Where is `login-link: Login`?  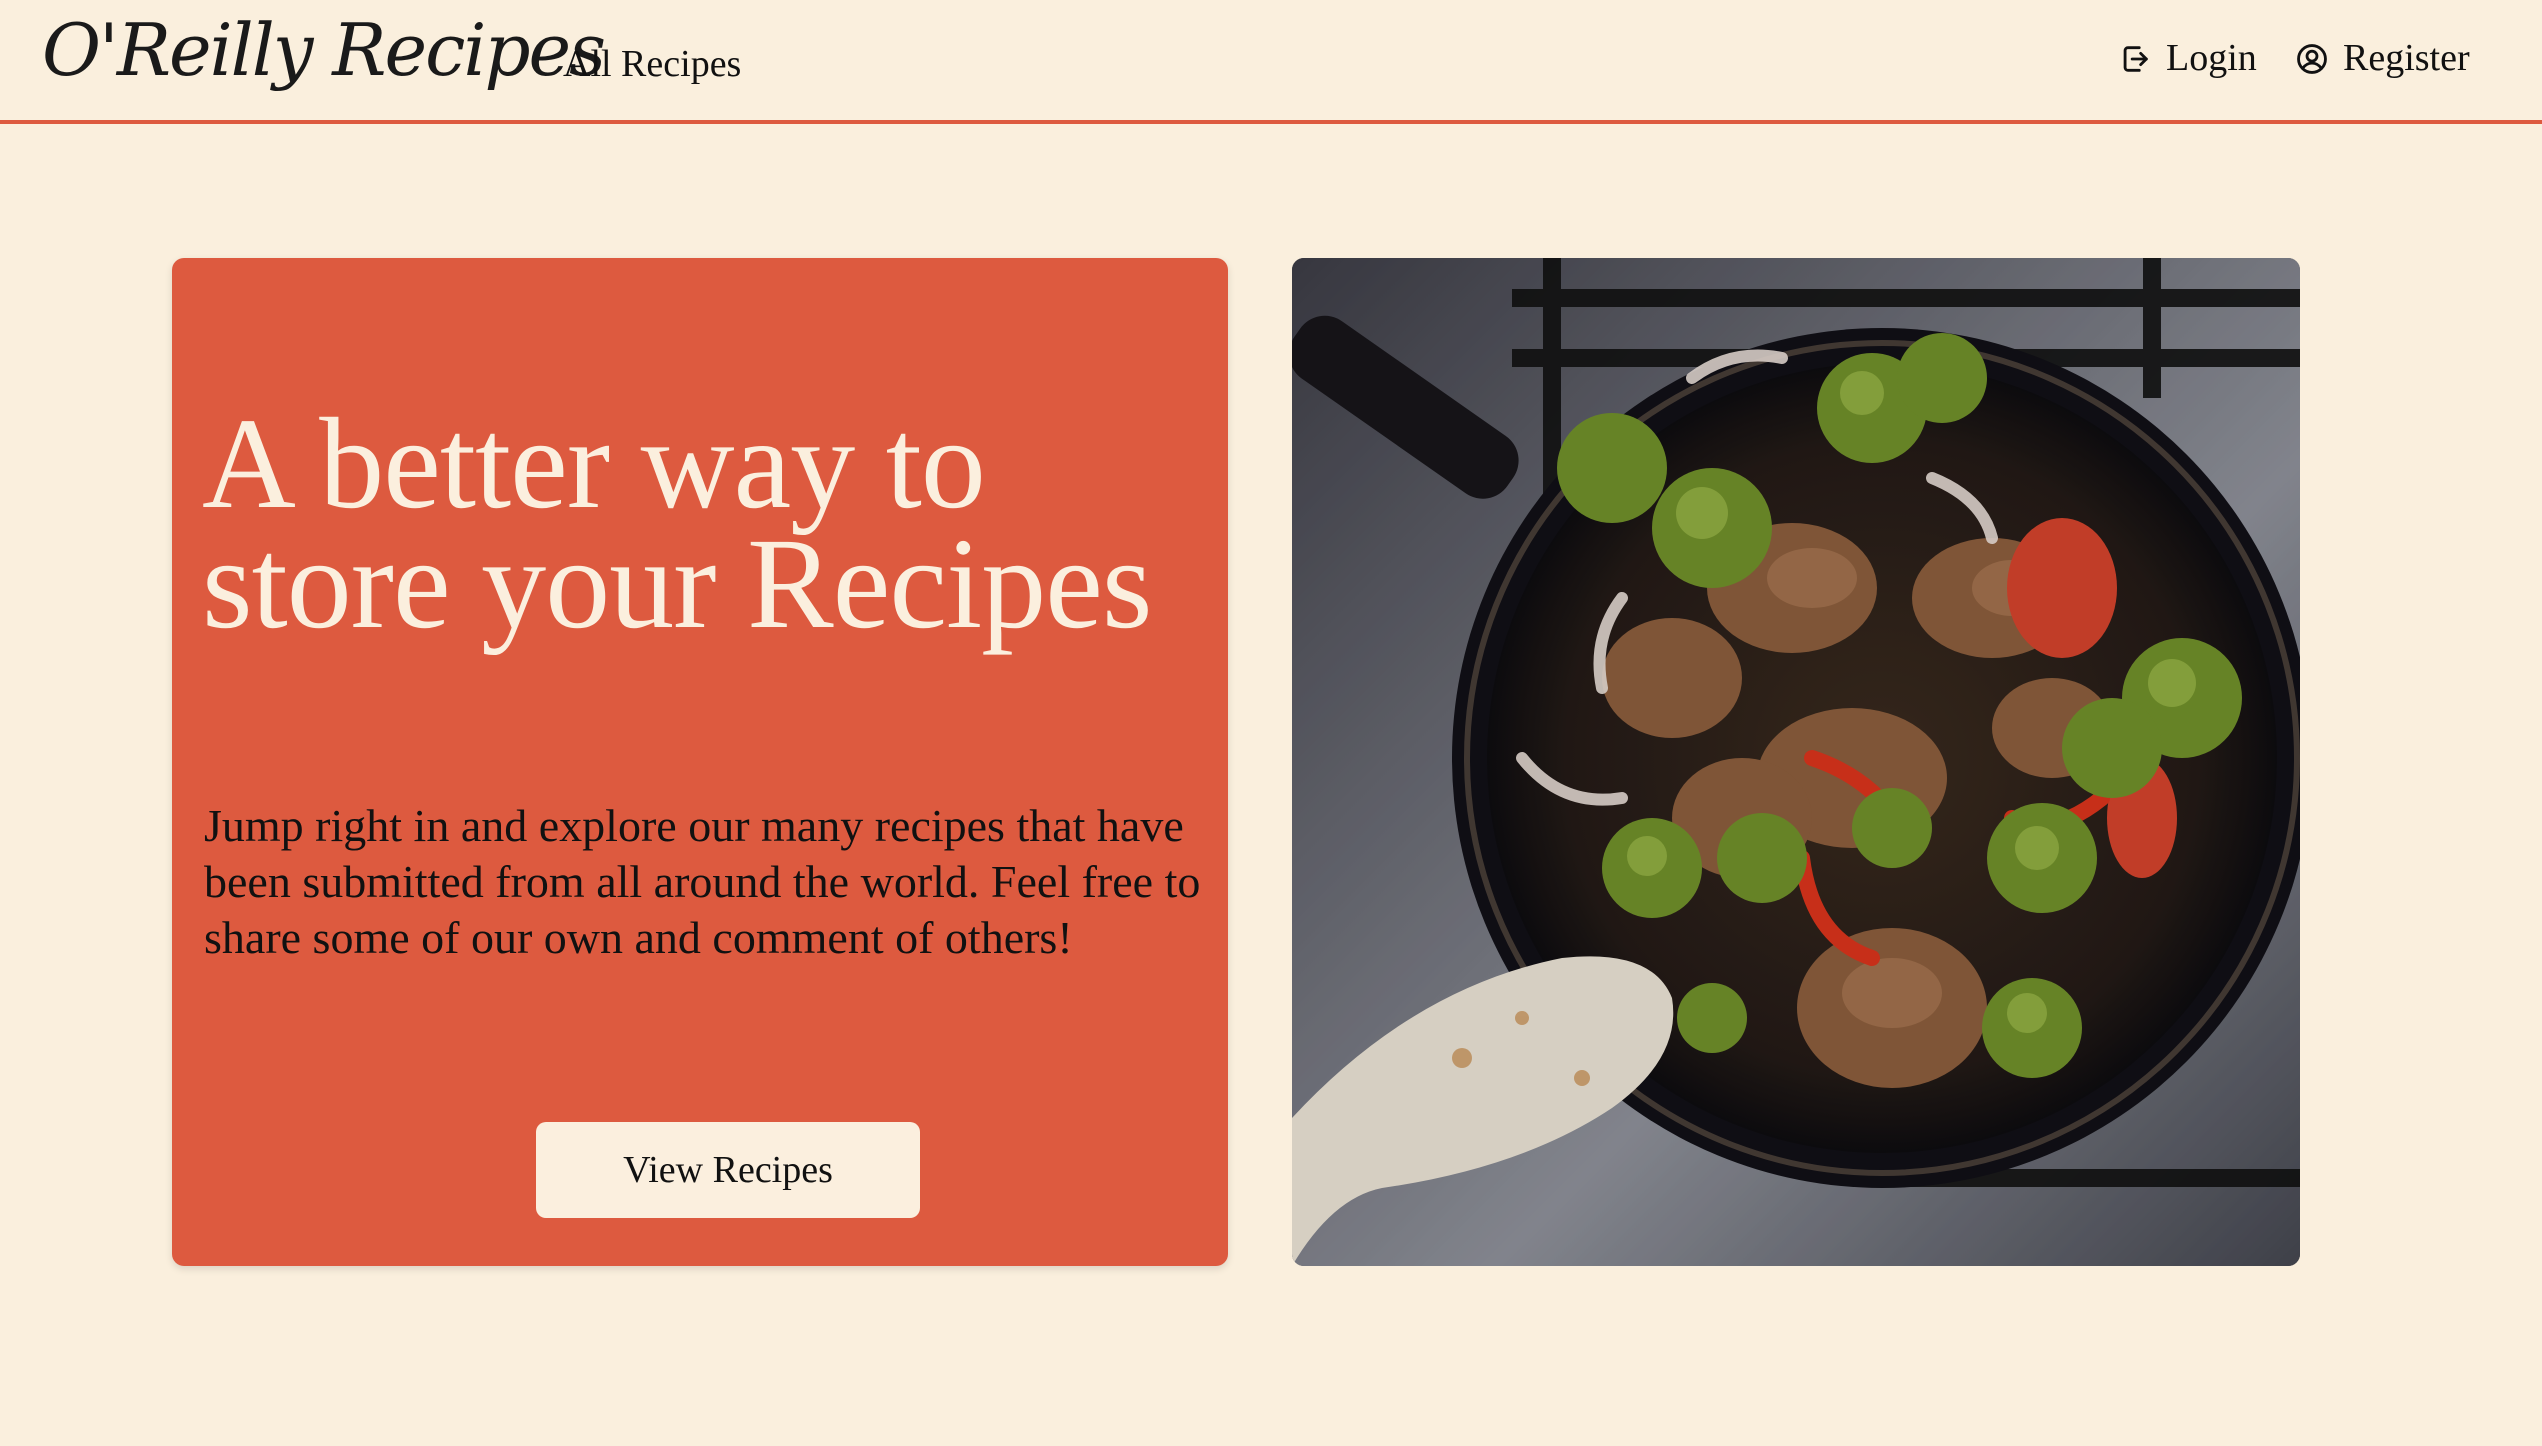 login-link: Login is located at coordinates (2187, 59).